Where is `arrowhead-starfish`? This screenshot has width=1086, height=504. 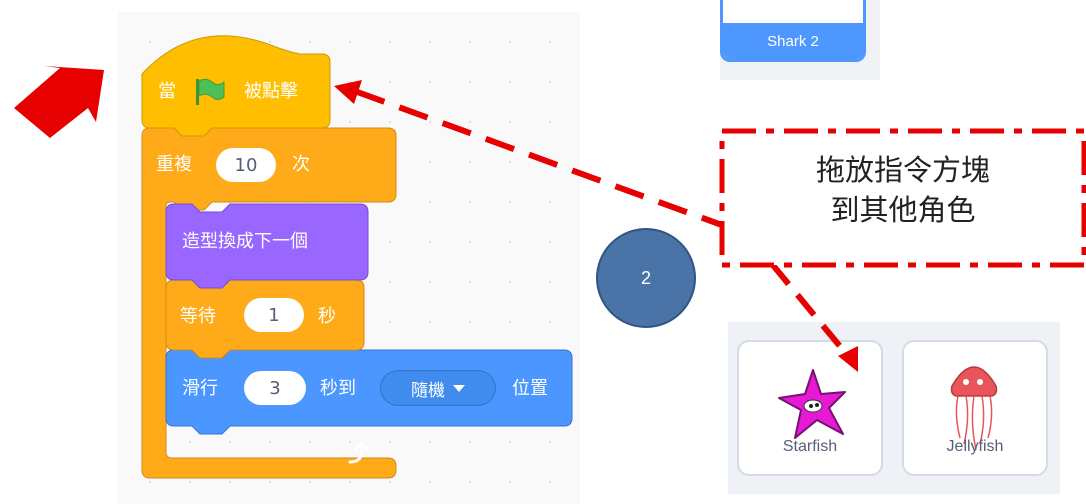
arrowhead-starfish is located at coordinates (848, 359).